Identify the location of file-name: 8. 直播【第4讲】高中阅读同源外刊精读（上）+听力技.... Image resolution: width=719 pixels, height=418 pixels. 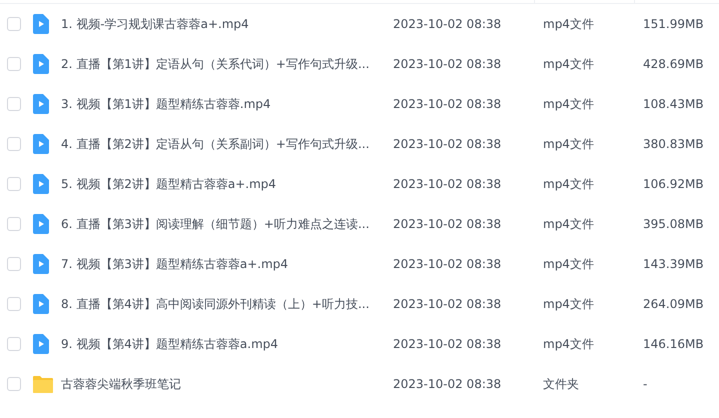
(215, 304).